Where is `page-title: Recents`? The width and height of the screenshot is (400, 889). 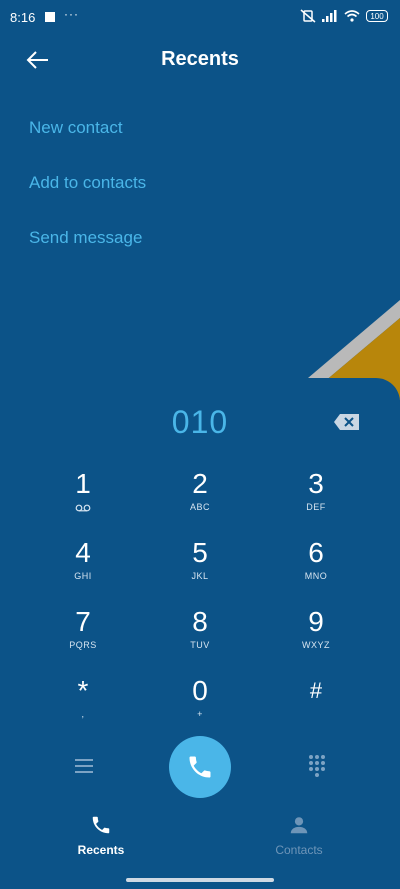 page-title: Recents is located at coordinates (200, 59).